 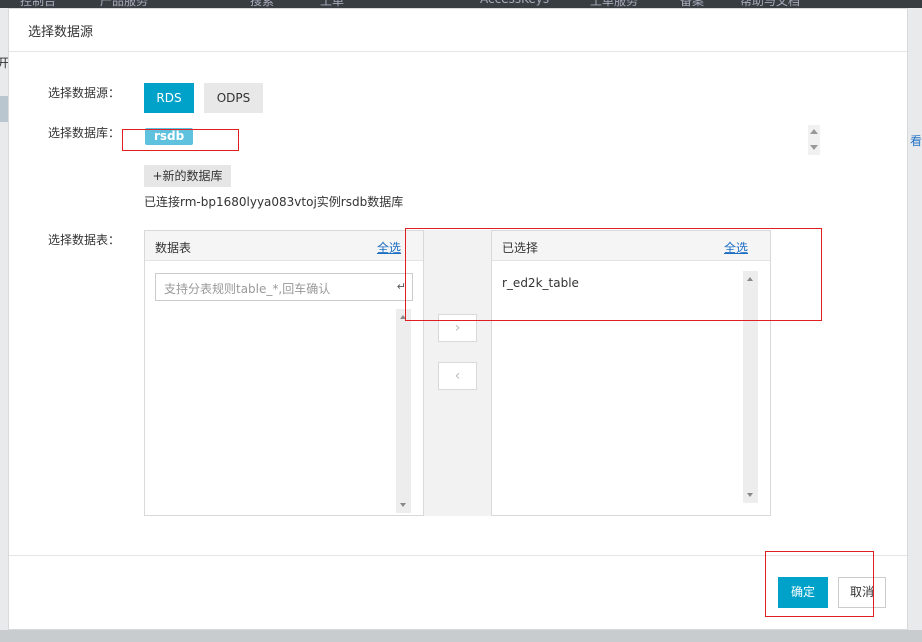 What do you see at coordinates (169, 136) in the screenshot?
I see `database-tag: rsdb` at bounding box center [169, 136].